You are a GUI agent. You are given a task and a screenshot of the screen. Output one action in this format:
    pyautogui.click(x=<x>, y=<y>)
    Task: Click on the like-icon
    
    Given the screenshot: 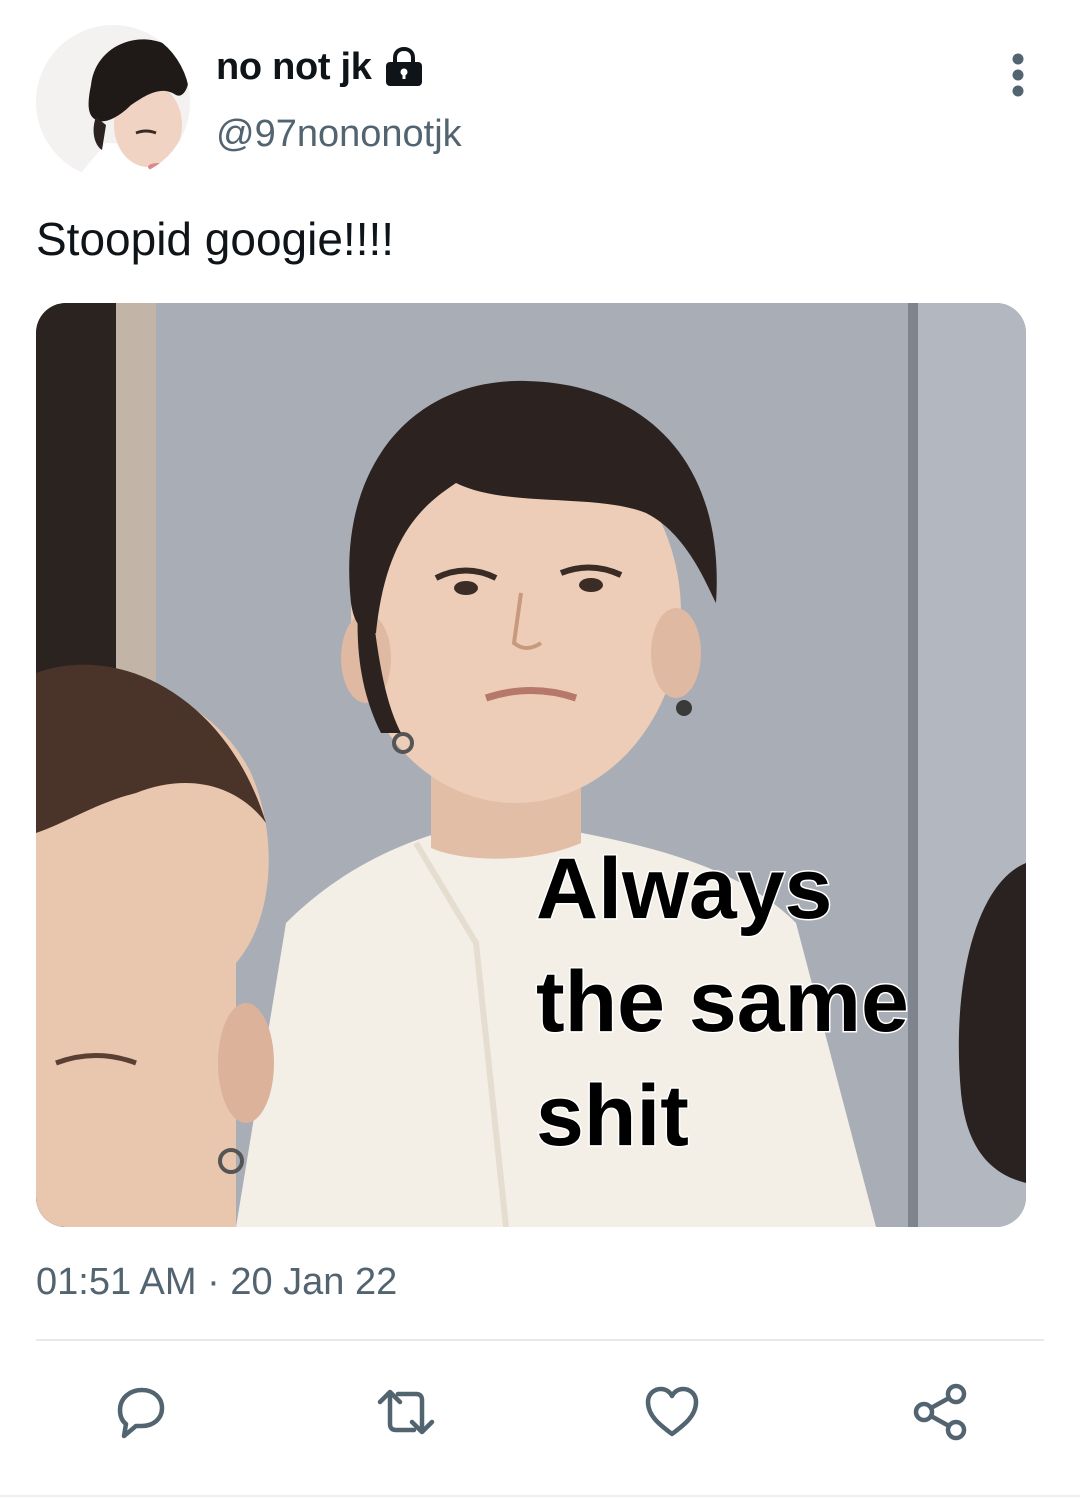 What is the action you would take?
    pyautogui.click(x=672, y=1411)
    